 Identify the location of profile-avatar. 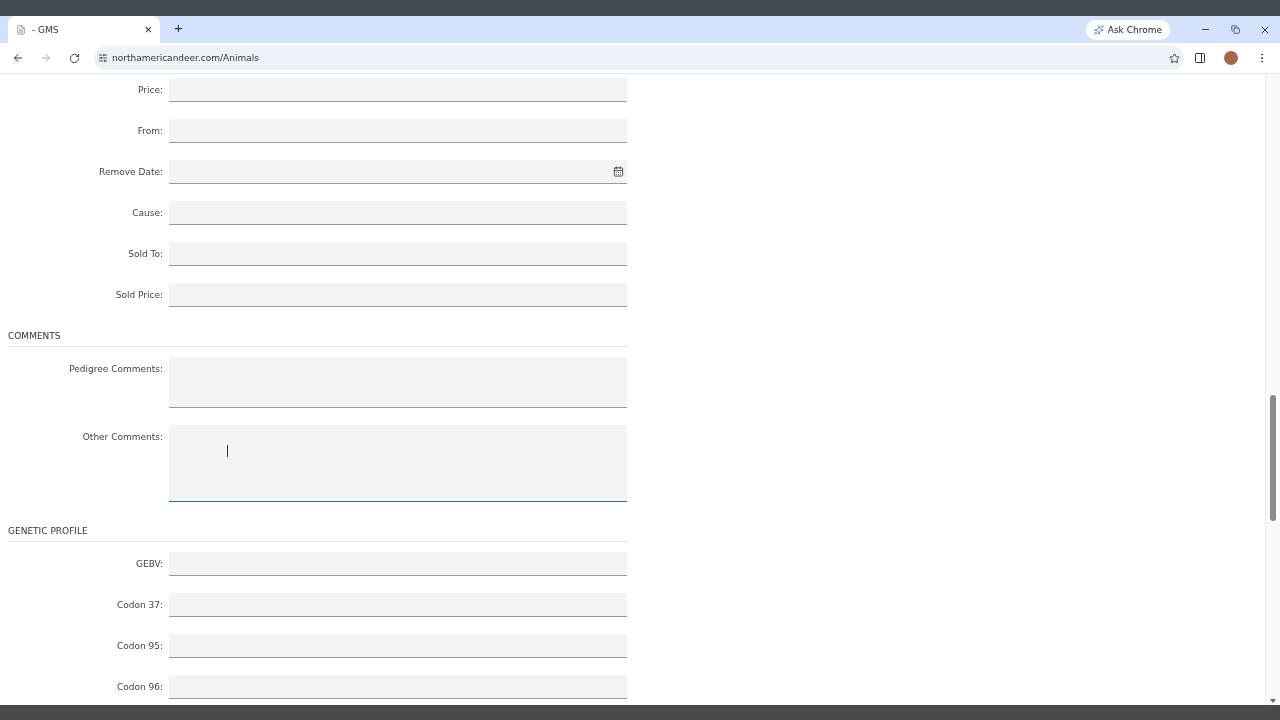
(1231, 58).